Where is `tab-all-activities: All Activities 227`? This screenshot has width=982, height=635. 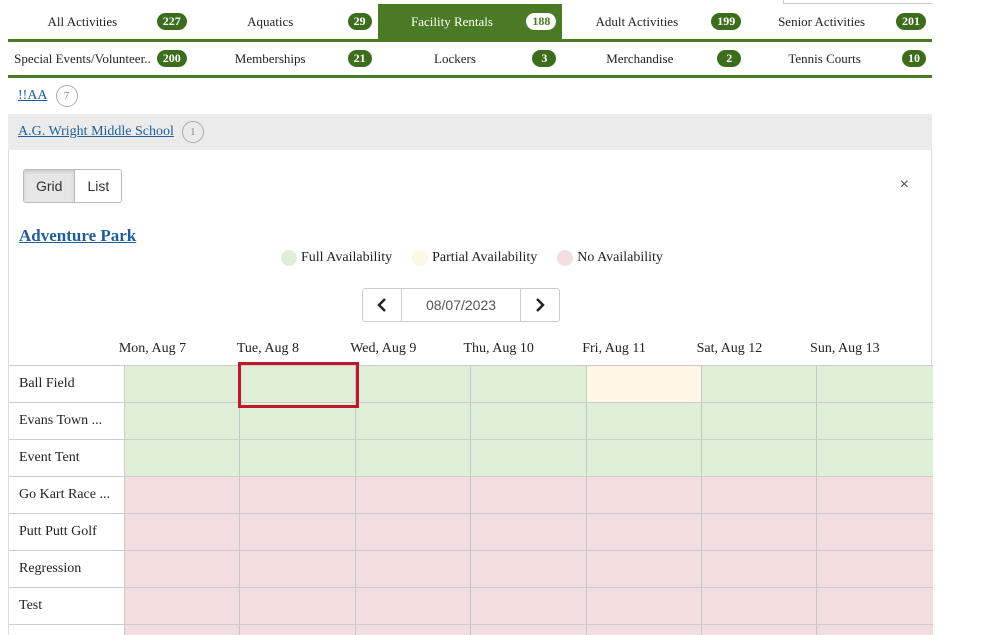
tab-all-activities: All Activities 227 is located at coordinates (100, 21).